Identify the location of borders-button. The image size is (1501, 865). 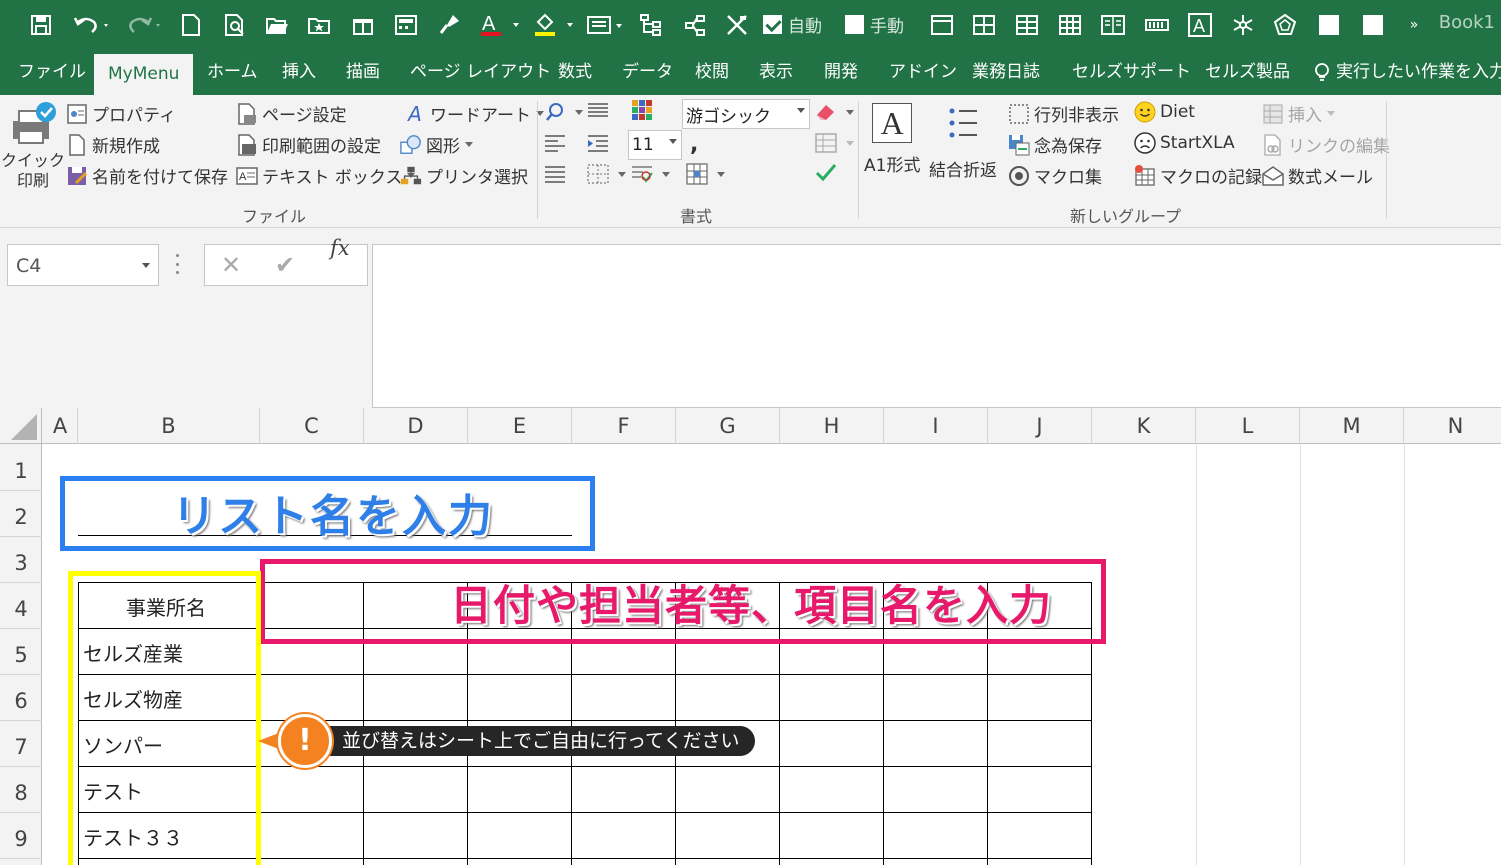
(606, 174).